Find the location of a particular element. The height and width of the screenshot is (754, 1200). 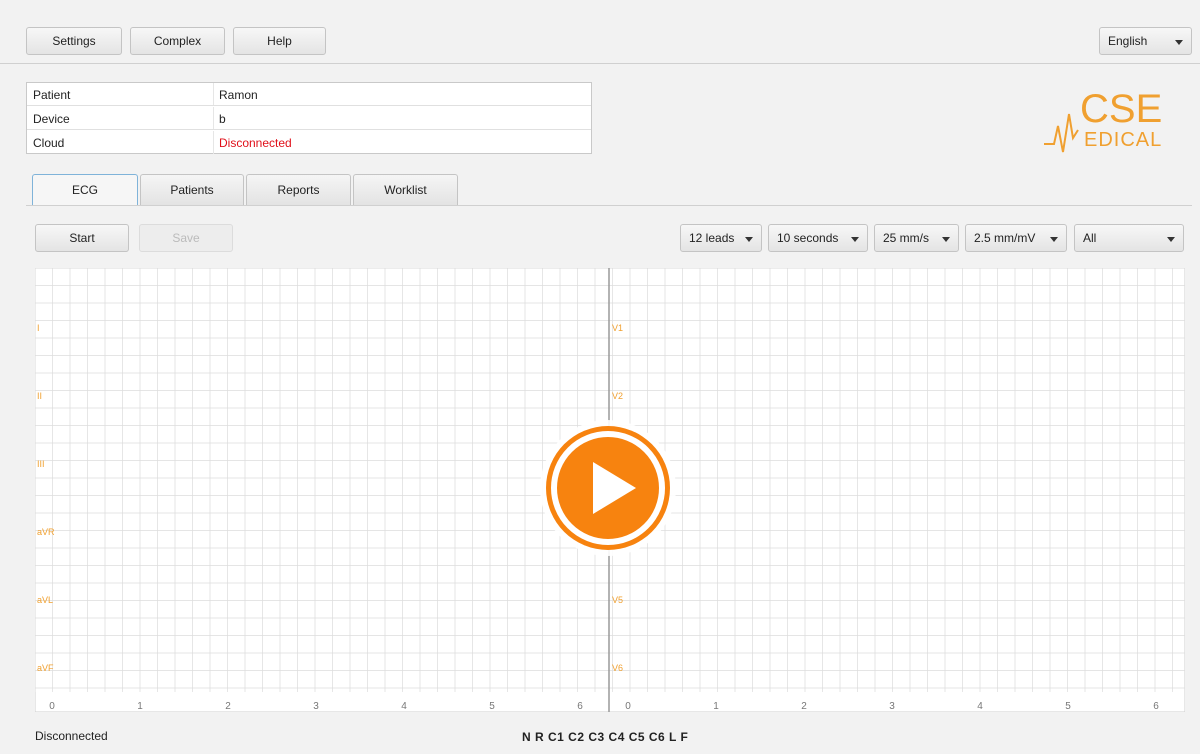

info-row-cloud: Cloud Disconnected is located at coordinates (309, 142).